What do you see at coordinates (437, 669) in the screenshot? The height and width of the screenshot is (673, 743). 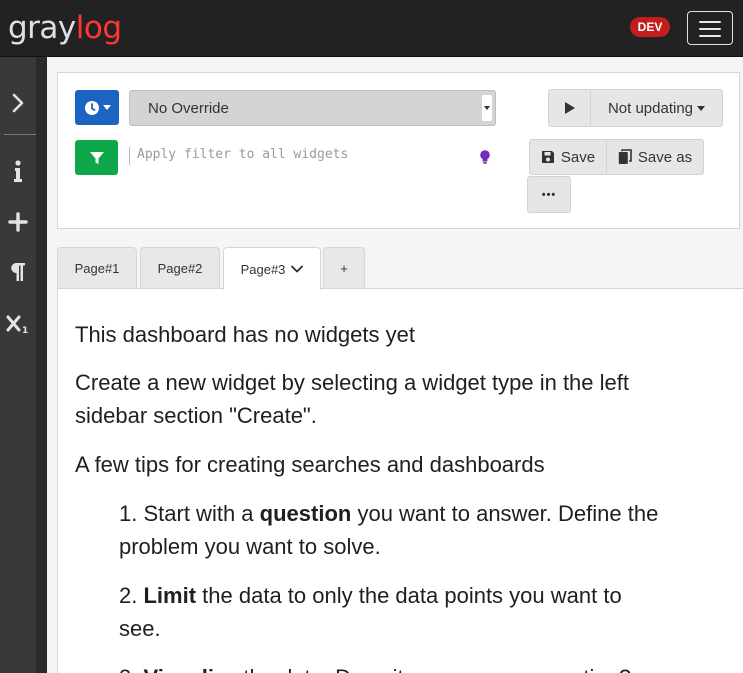 I see `tip-text-after: the data. Does it answer your question?` at bounding box center [437, 669].